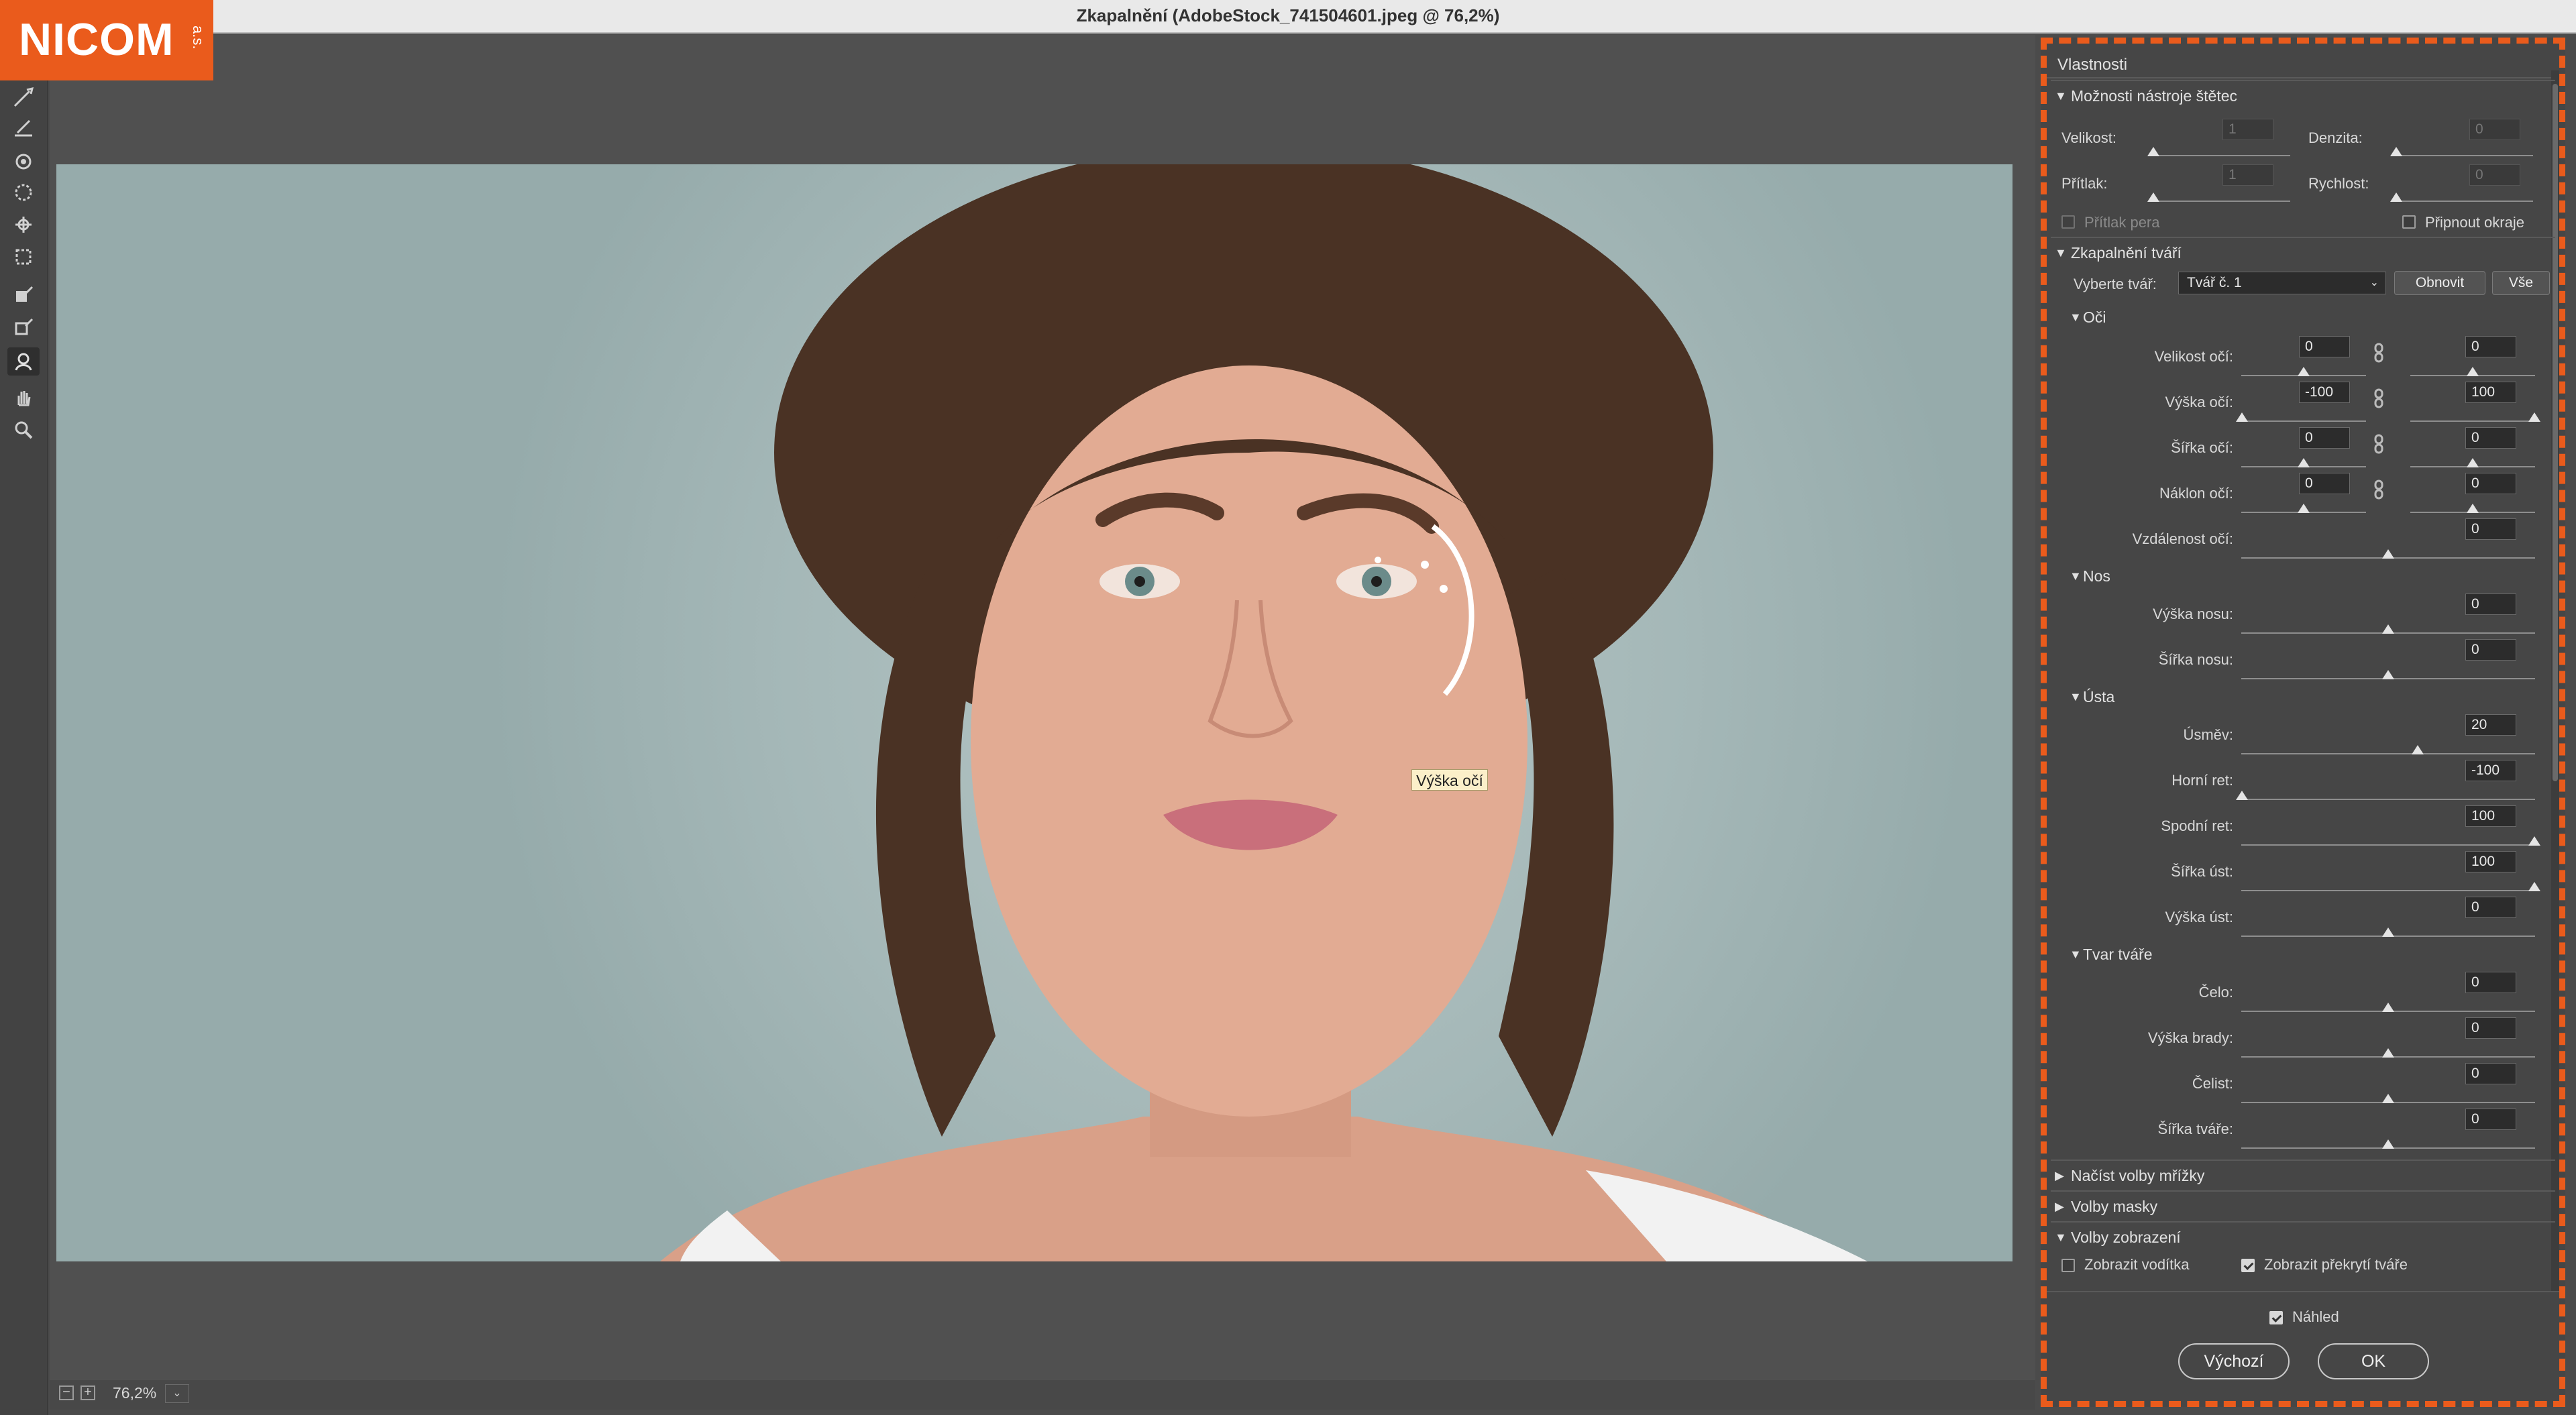 This screenshot has height=1415, width=2576. Describe the element at coordinates (2473, 462) in the screenshot. I see `eye-width-right-thumb` at that location.